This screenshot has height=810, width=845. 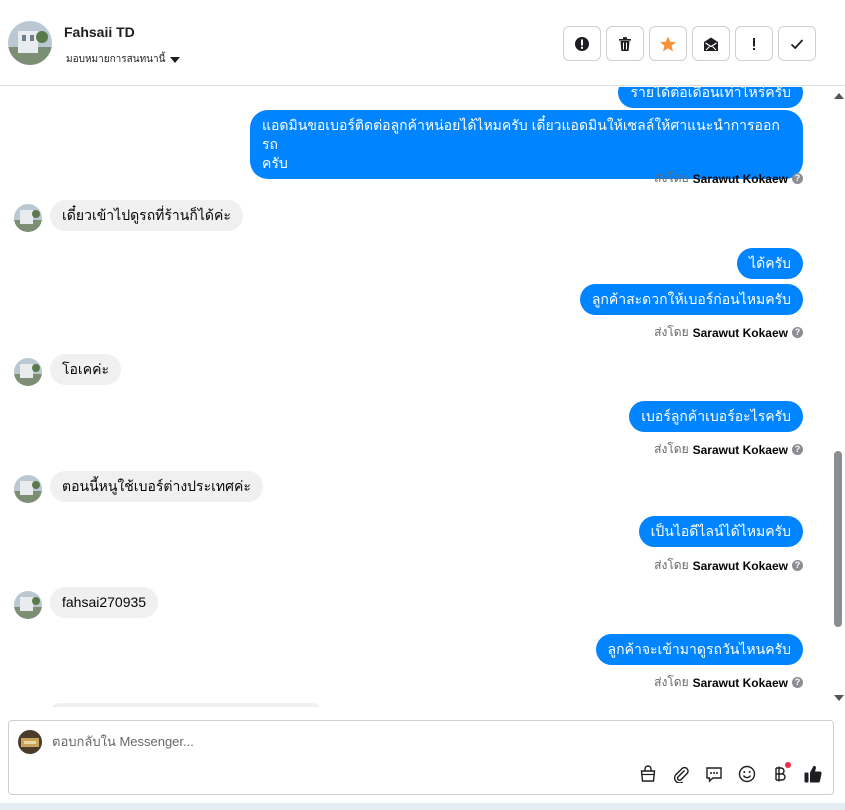 I want to click on emoji-icon, so click(x=747, y=774).